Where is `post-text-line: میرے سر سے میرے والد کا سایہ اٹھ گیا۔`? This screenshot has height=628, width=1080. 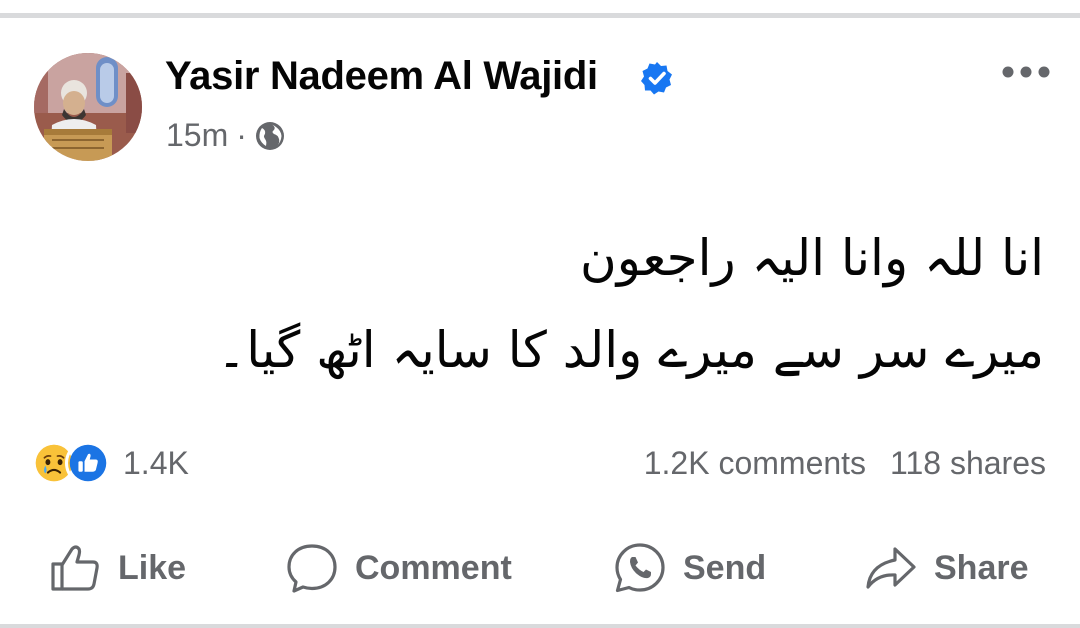
post-text-line: میرے سر سے میرے والد کا سایہ اٹھ گیا۔ is located at coordinates (630, 350).